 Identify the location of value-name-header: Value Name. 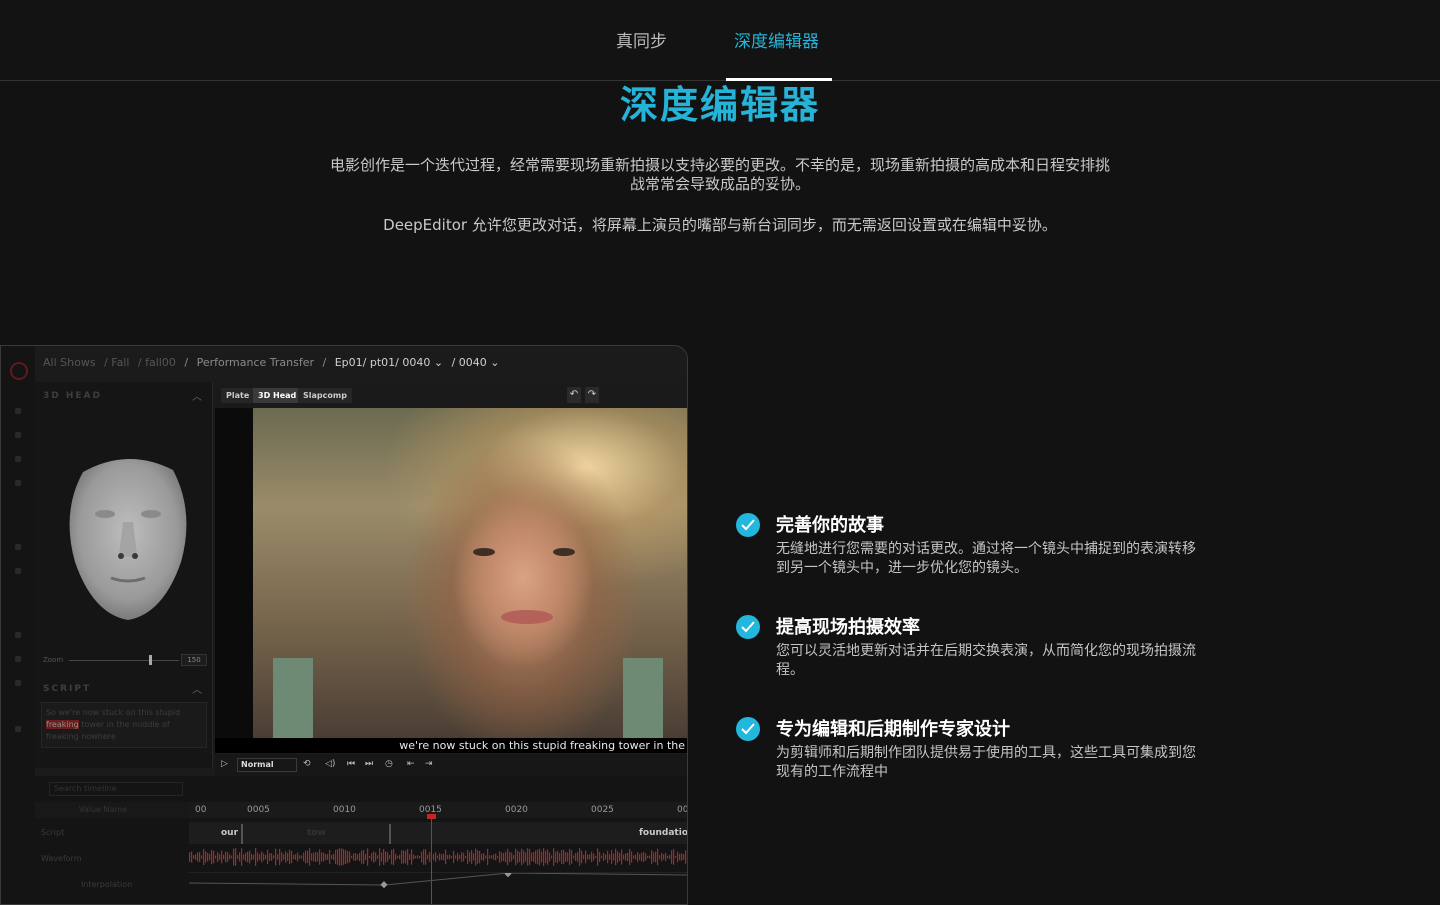
(103, 809).